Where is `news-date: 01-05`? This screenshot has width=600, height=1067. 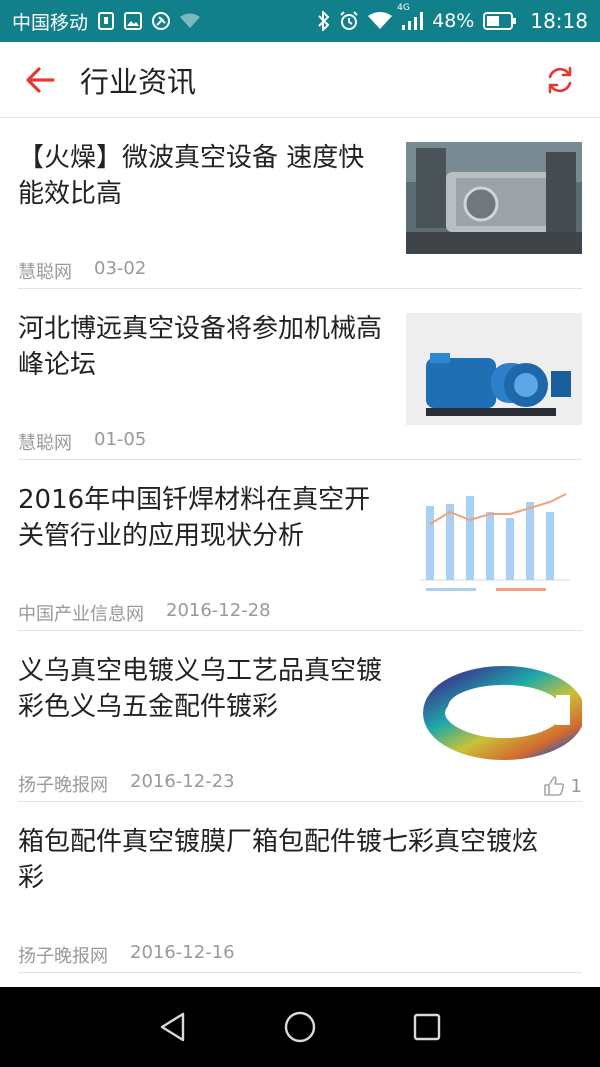 news-date: 01-05 is located at coordinates (120, 439).